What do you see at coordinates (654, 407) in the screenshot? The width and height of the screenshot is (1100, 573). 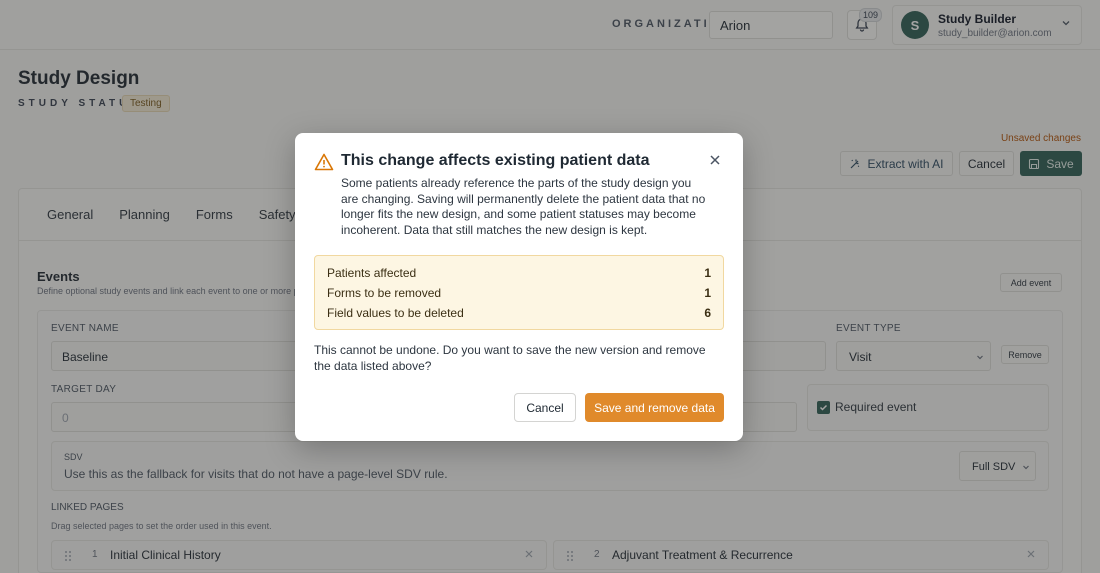 I see `save-and-remove-data-button: Save and remove data` at bounding box center [654, 407].